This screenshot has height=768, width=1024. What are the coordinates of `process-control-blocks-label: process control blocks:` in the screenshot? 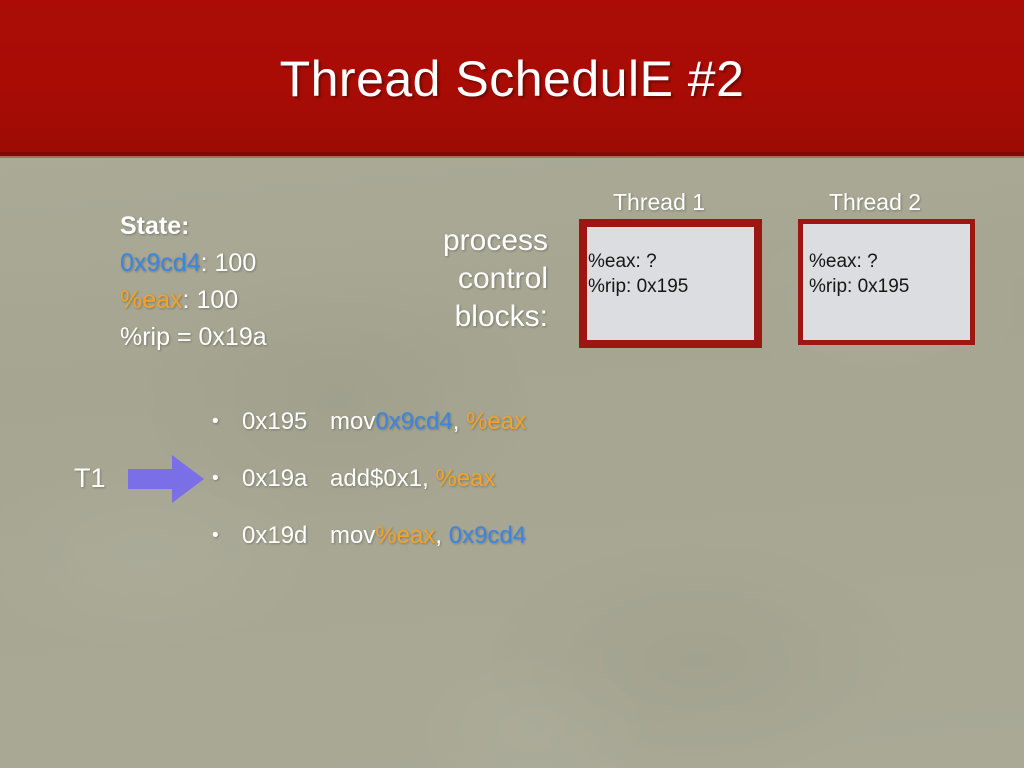 It's located at (454, 279).